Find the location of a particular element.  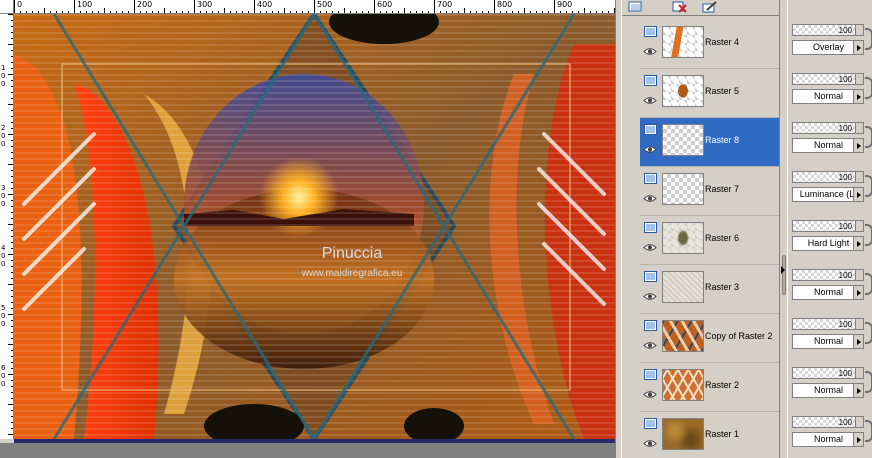

expand-arrow-icon is located at coordinates (783, 270).